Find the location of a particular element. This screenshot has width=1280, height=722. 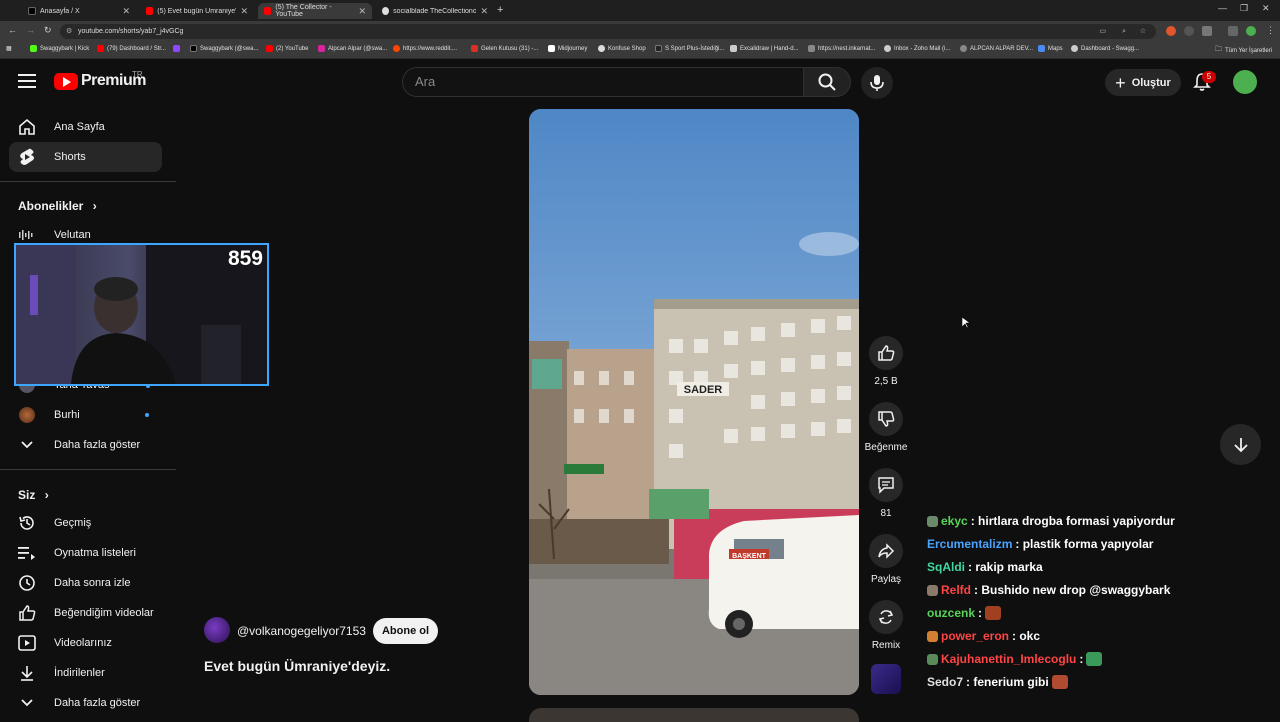

browser-tab: Anasayfa / X ✕ is located at coordinates (79, 11).